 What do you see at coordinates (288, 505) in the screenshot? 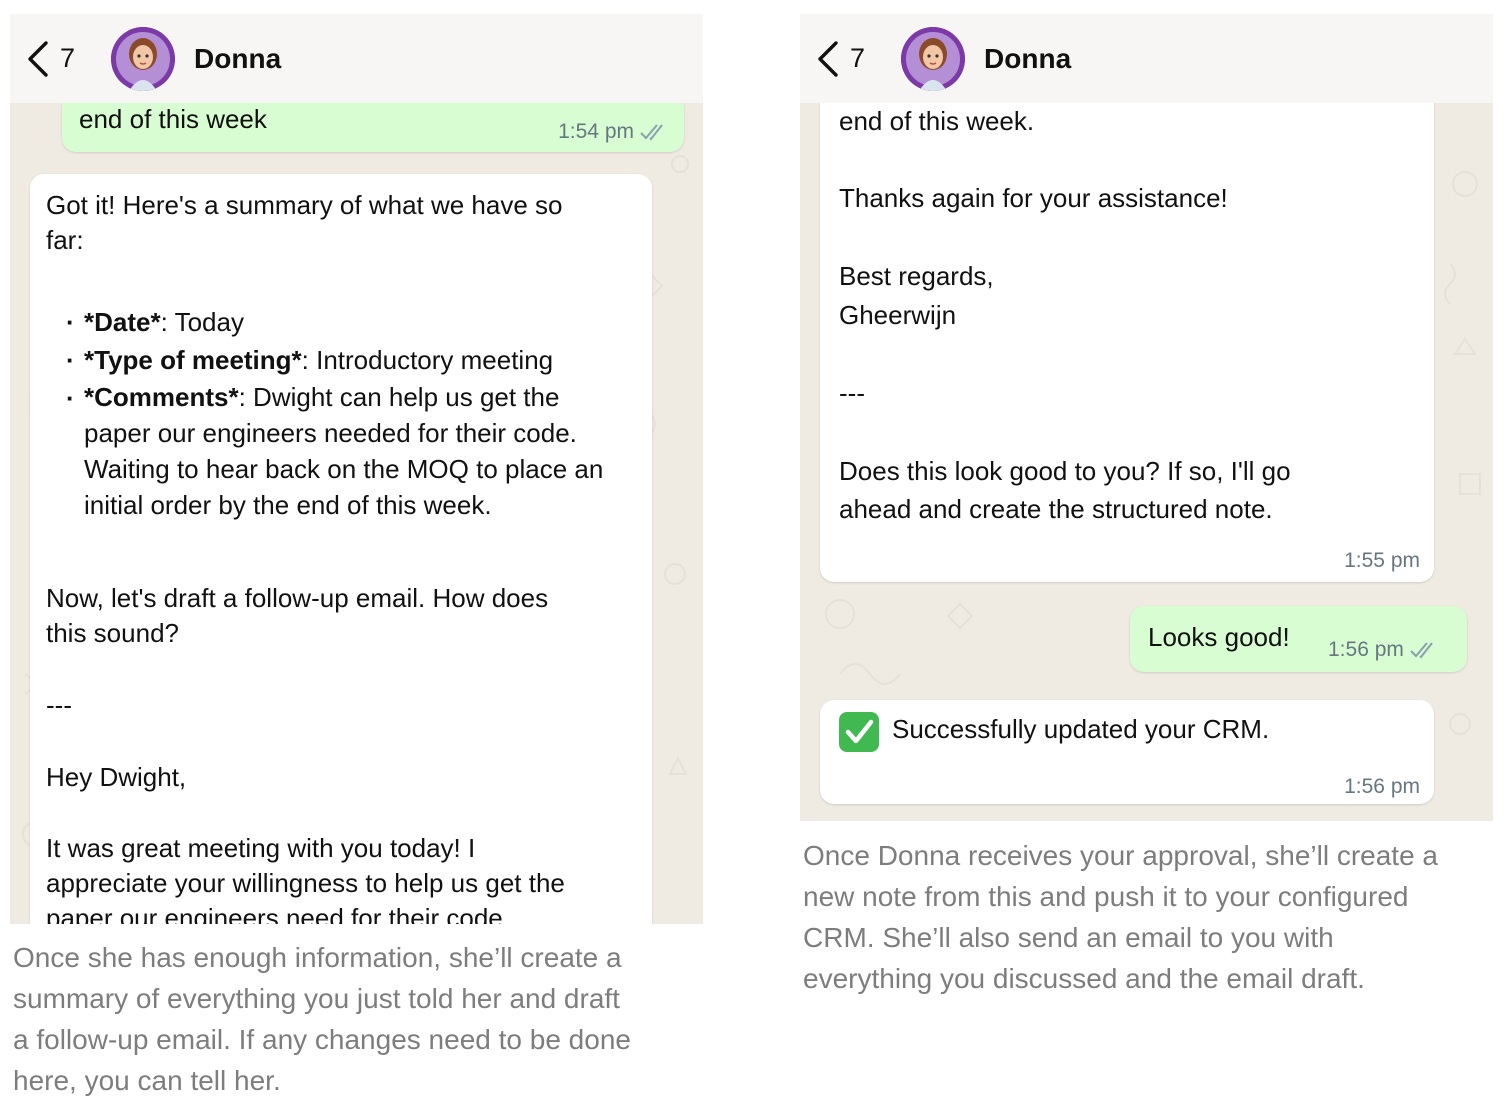
I see `text-line: initial order by the end of this week.` at bounding box center [288, 505].